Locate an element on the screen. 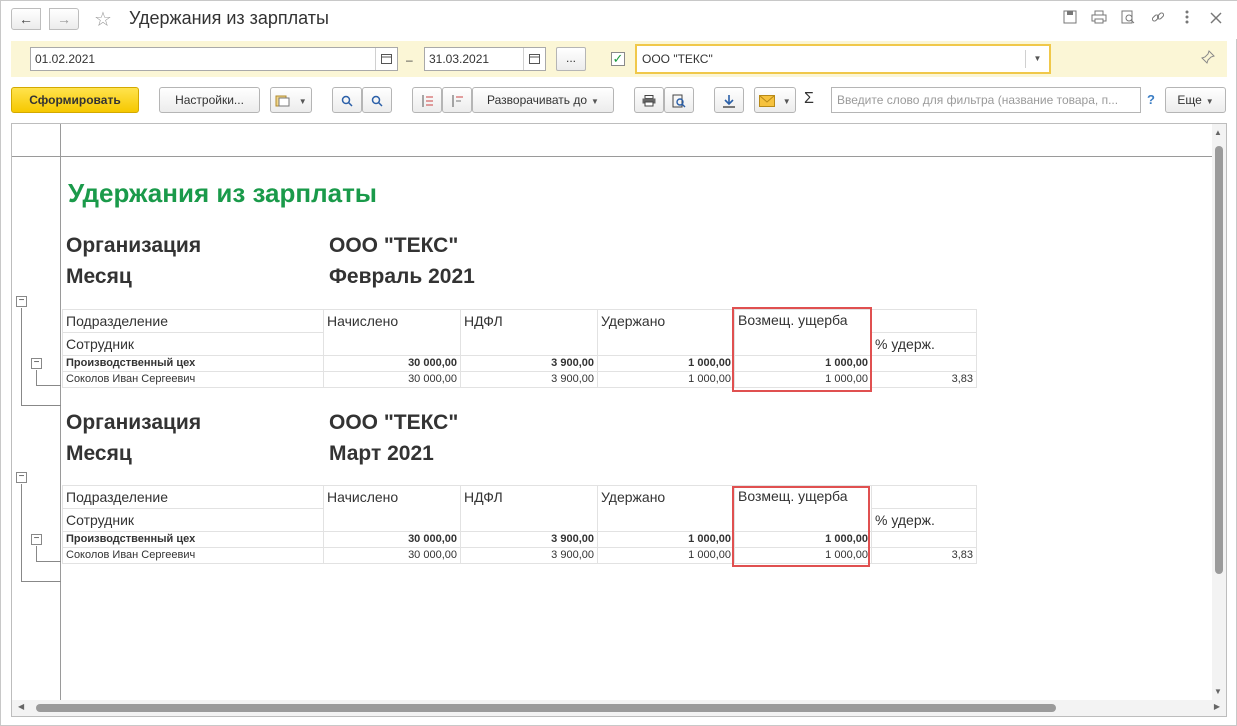 The image size is (1237, 726). title-bar: ← → ☆ Удержания из зарплаты is located at coordinates (619, 20).